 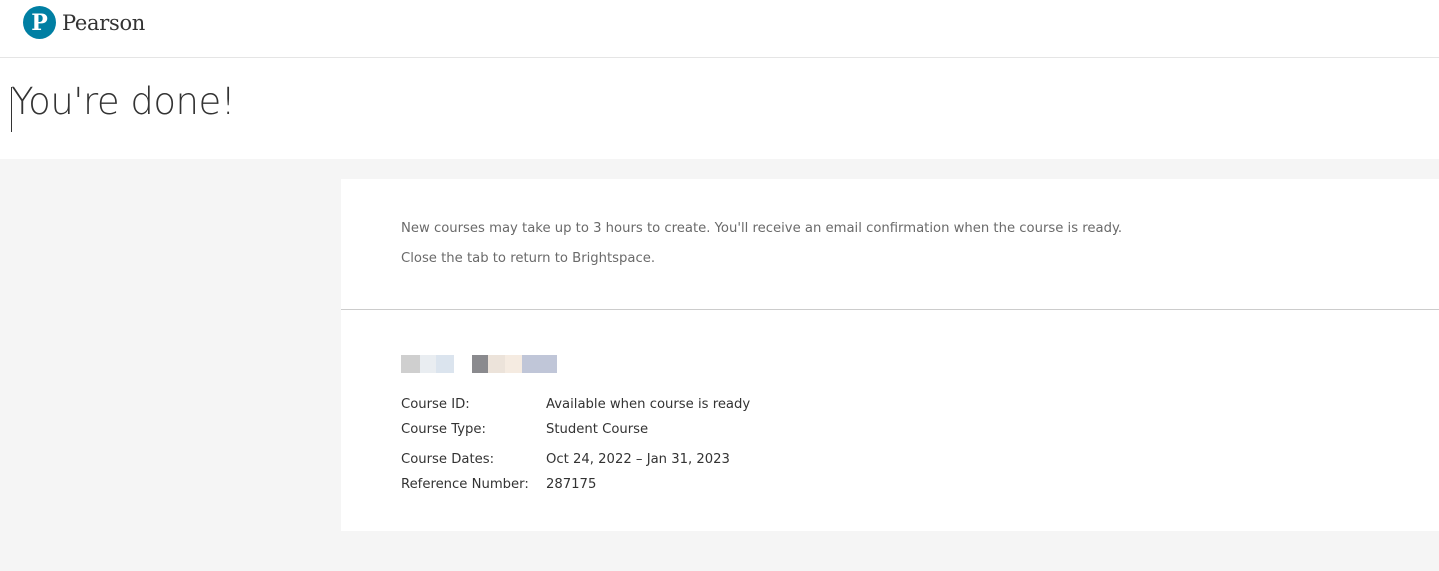 I want to click on detail-row-reference-number: Reference Number: 287175, so click(x=498, y=484).